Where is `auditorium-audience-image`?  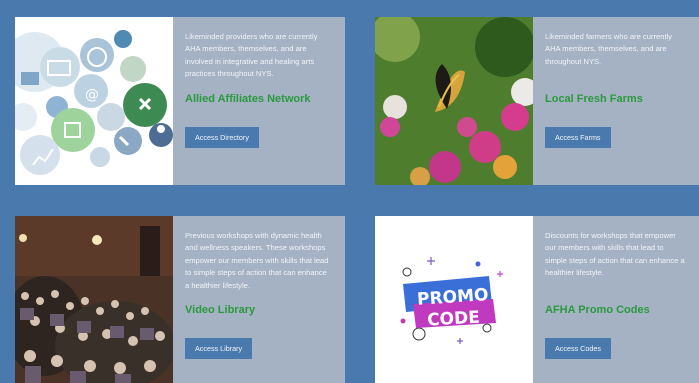 auditorium-audience-image is located at coordinates (94, 299).